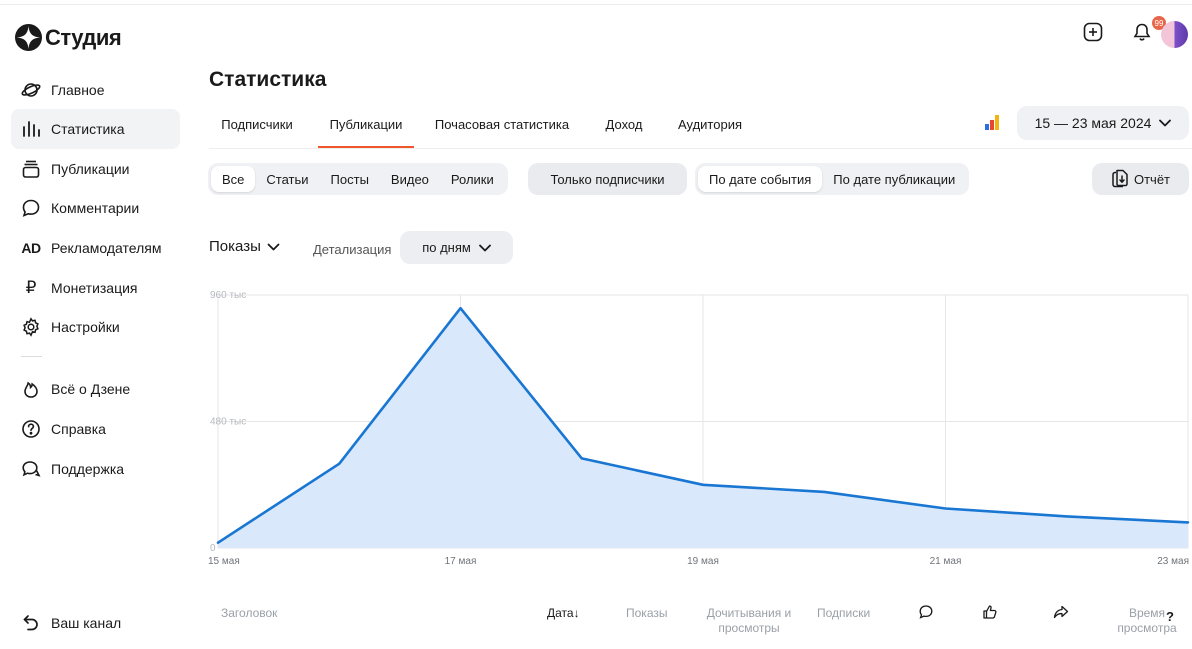 This screenshot has height=649, width=1192. What do you see at coordinates (228, 295) in the screenshot?
I see `y-tick-label: 960 тыс` at bounding box center [228, 295].